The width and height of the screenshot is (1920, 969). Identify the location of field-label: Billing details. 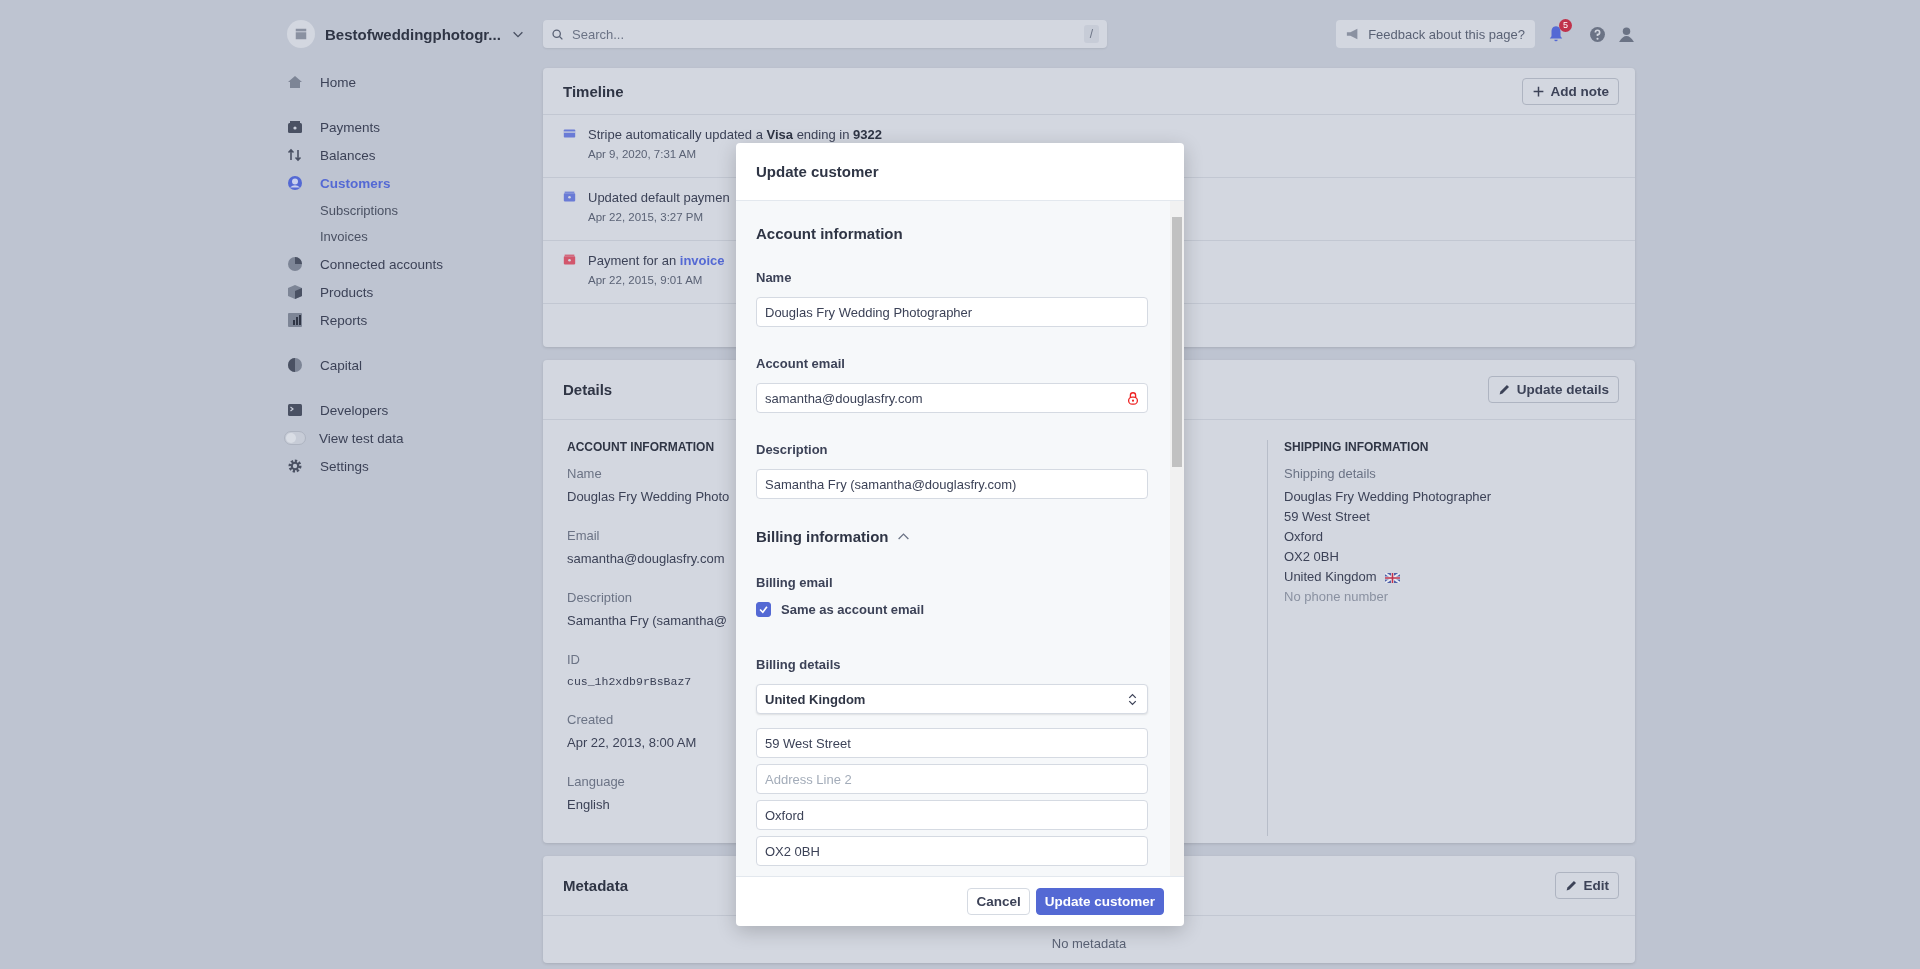
(799, 664).